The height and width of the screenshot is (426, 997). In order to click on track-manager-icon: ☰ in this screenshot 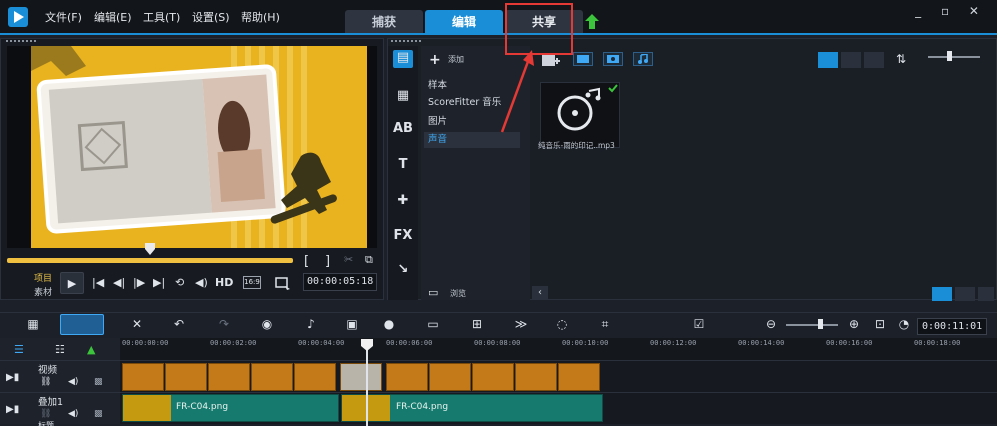, I will do `click(19, 349)`.